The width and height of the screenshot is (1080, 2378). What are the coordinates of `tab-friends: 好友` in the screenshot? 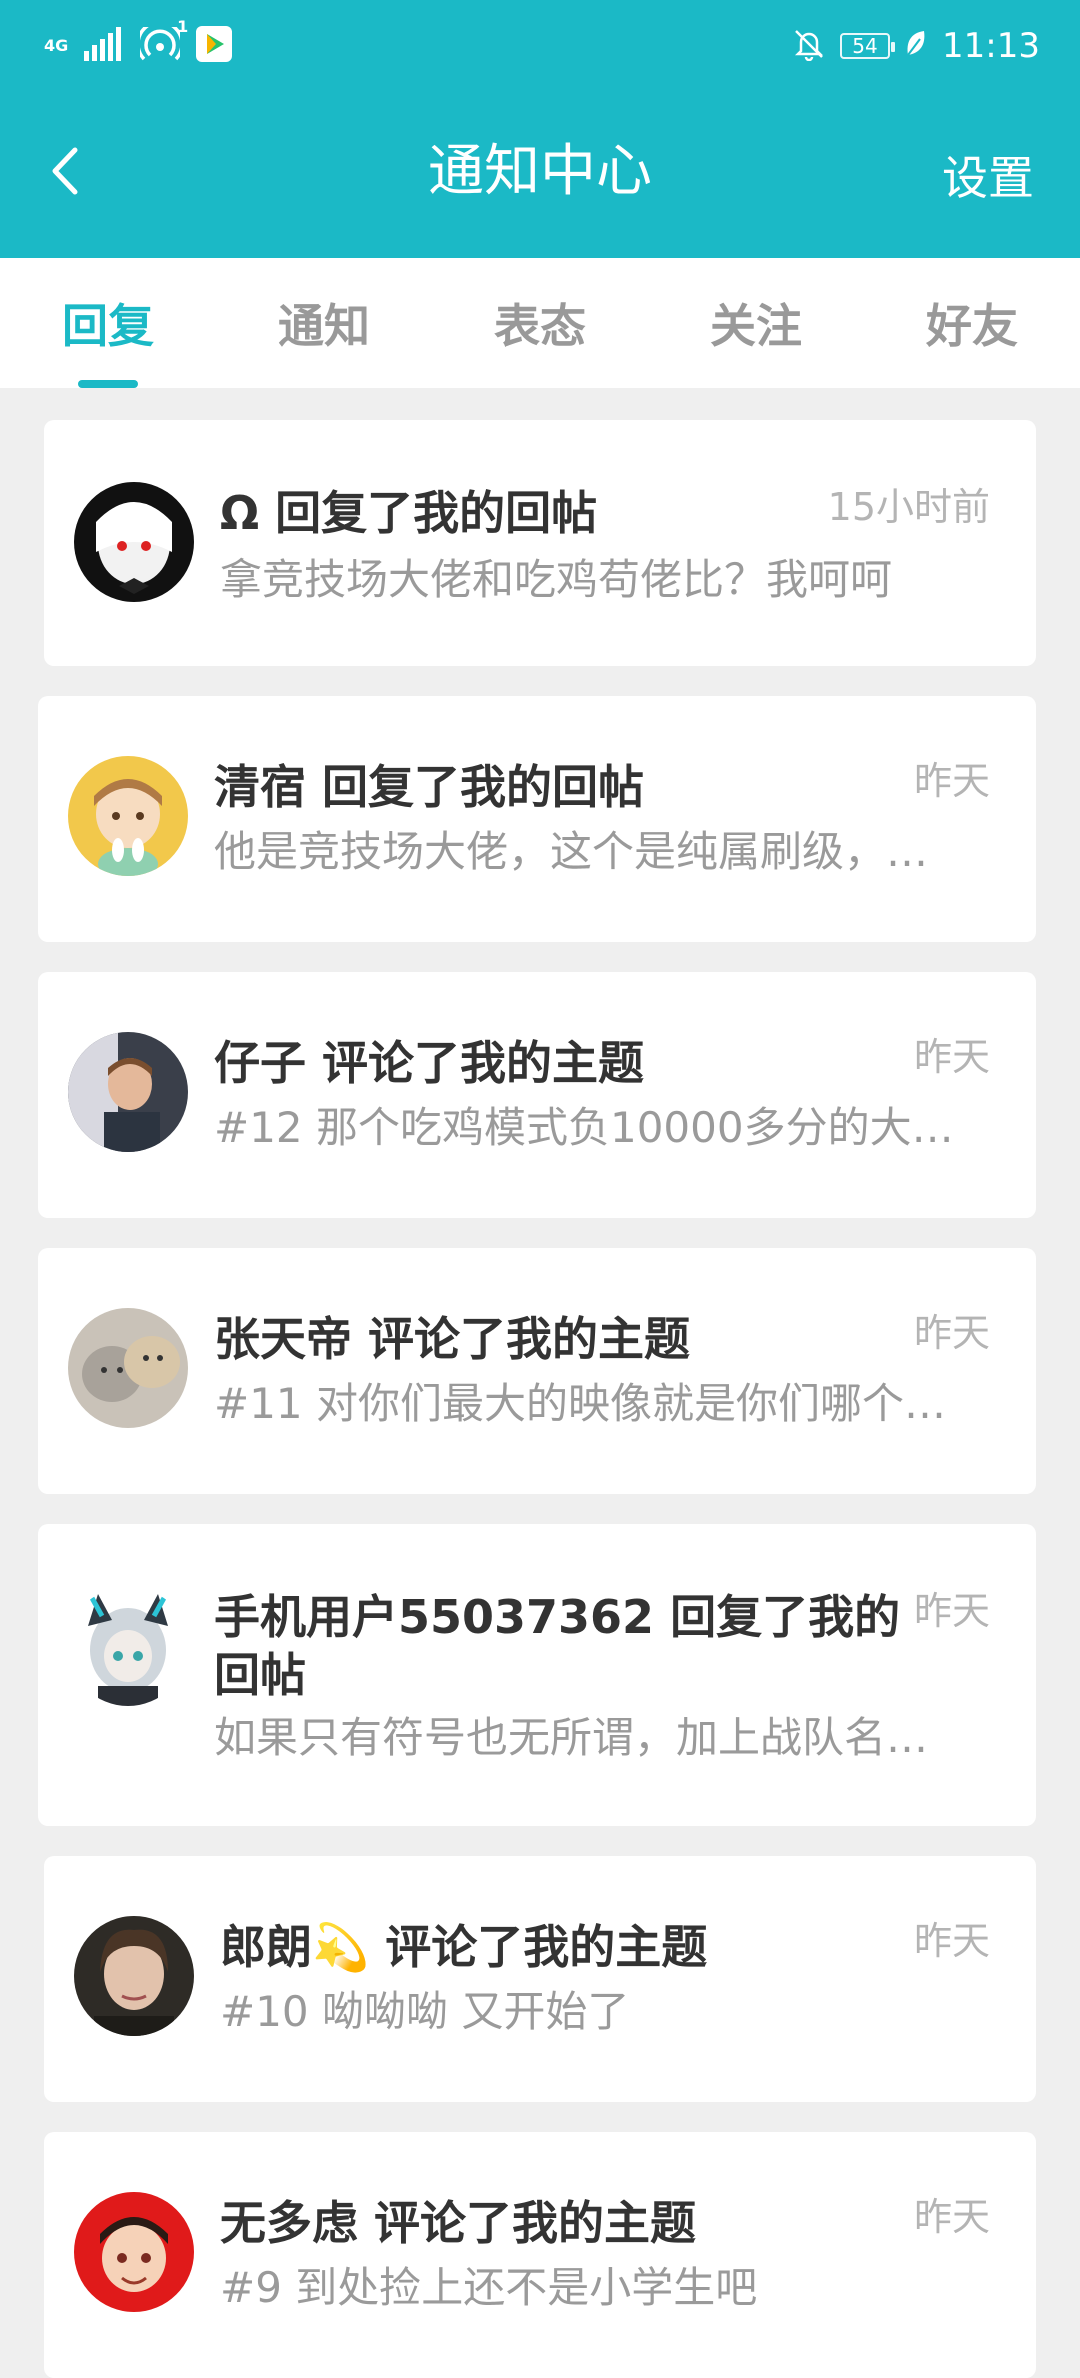 It's located at (972, 323).